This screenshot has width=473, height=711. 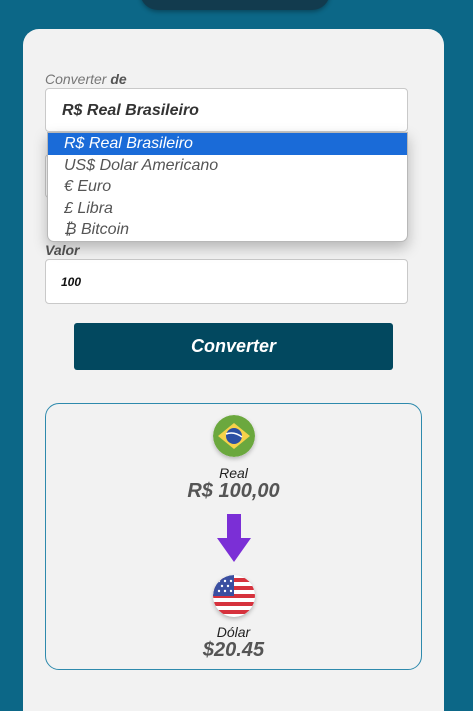 I want to click on from-label-prefix: Converter, so click(x=76, y=79).